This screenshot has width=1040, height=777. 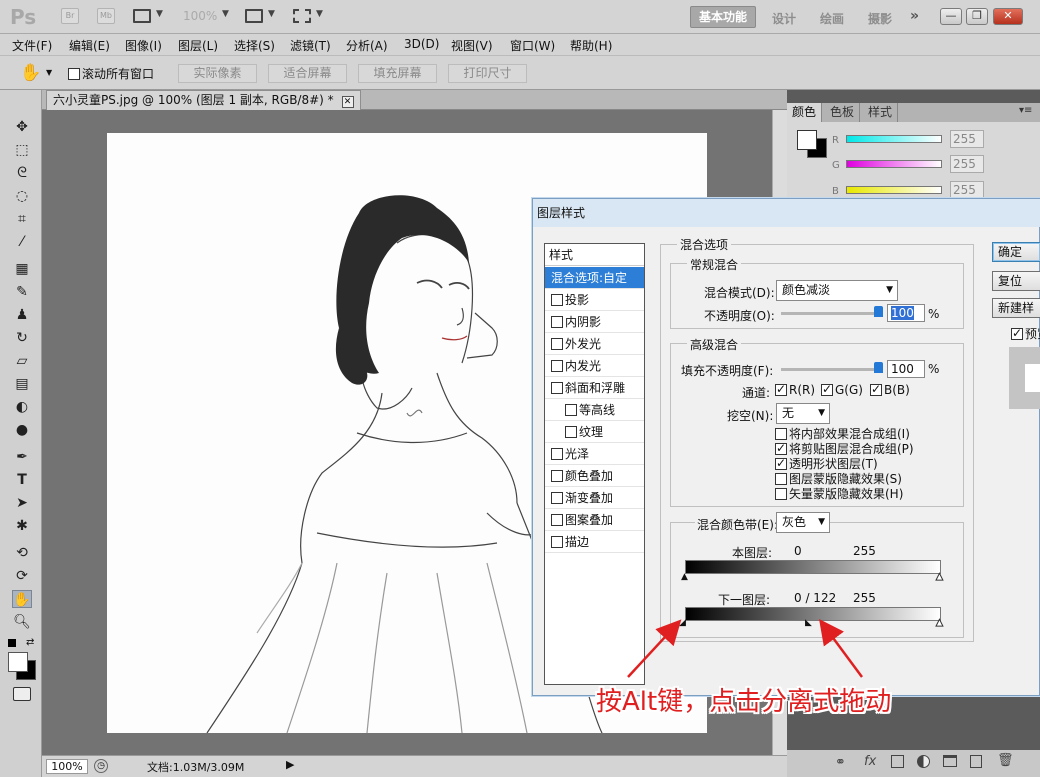 What do you see at coordinates (594, 432) in the screenshot?
I see `style-item-texture: 纹理` at bounding box center [594, 432].